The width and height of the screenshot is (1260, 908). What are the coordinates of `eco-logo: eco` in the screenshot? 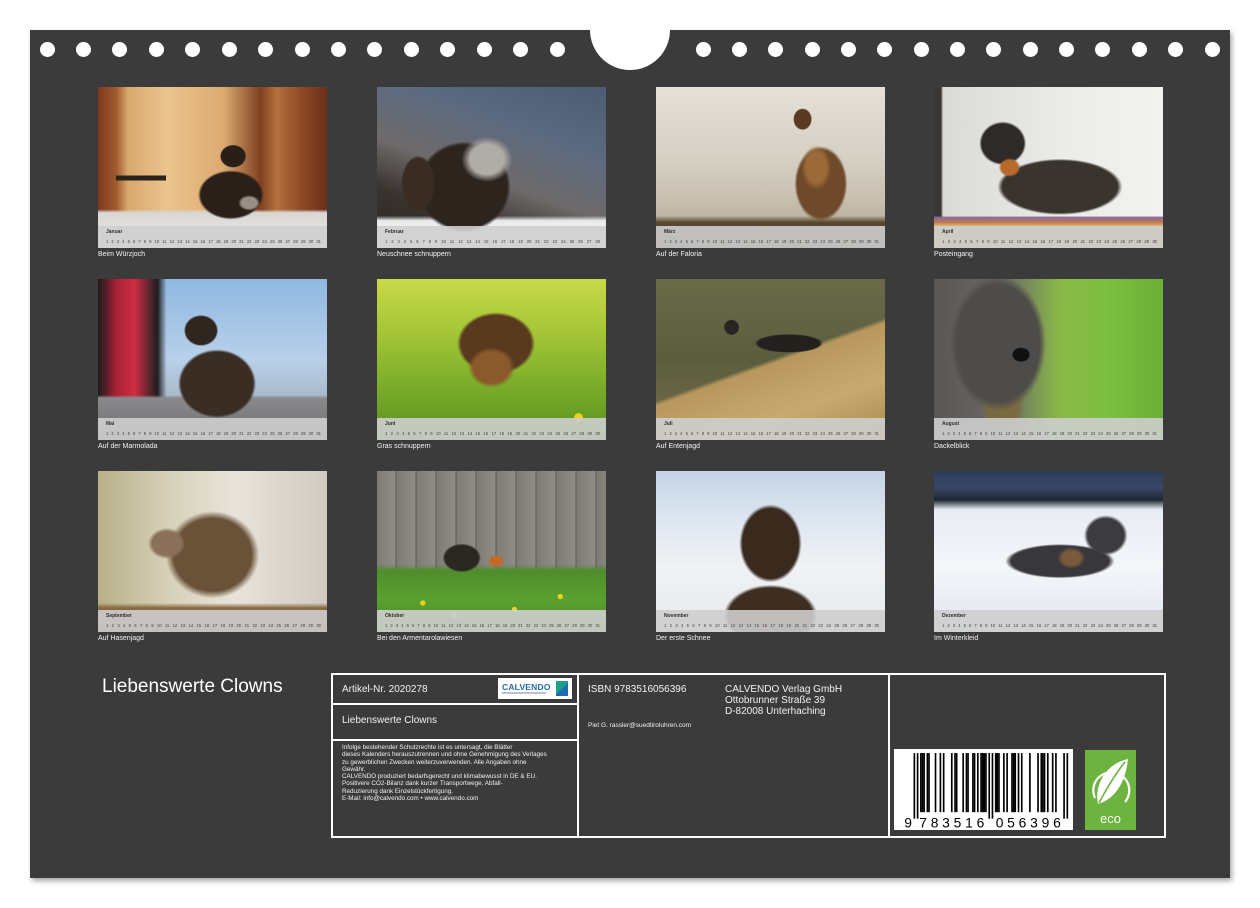 It's located at (1110, 790).